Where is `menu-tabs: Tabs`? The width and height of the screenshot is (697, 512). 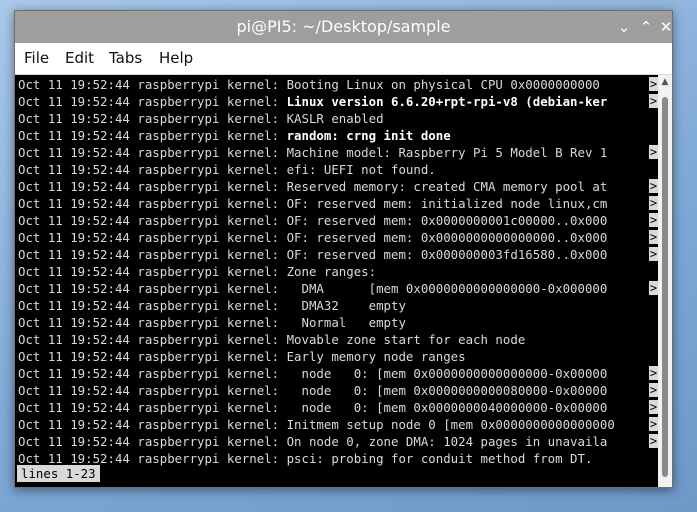
menu-tabs: Tabs is located at coordinates (125, 58).